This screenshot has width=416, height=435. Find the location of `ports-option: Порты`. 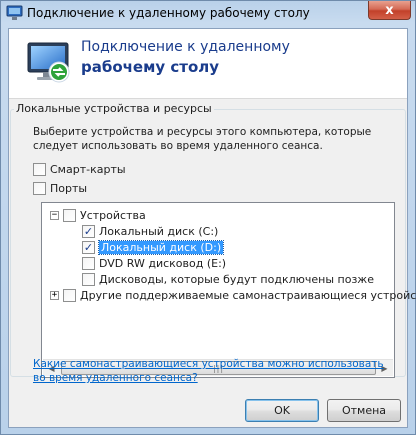

ports-option: Порты is located at coordinates (60, 188).